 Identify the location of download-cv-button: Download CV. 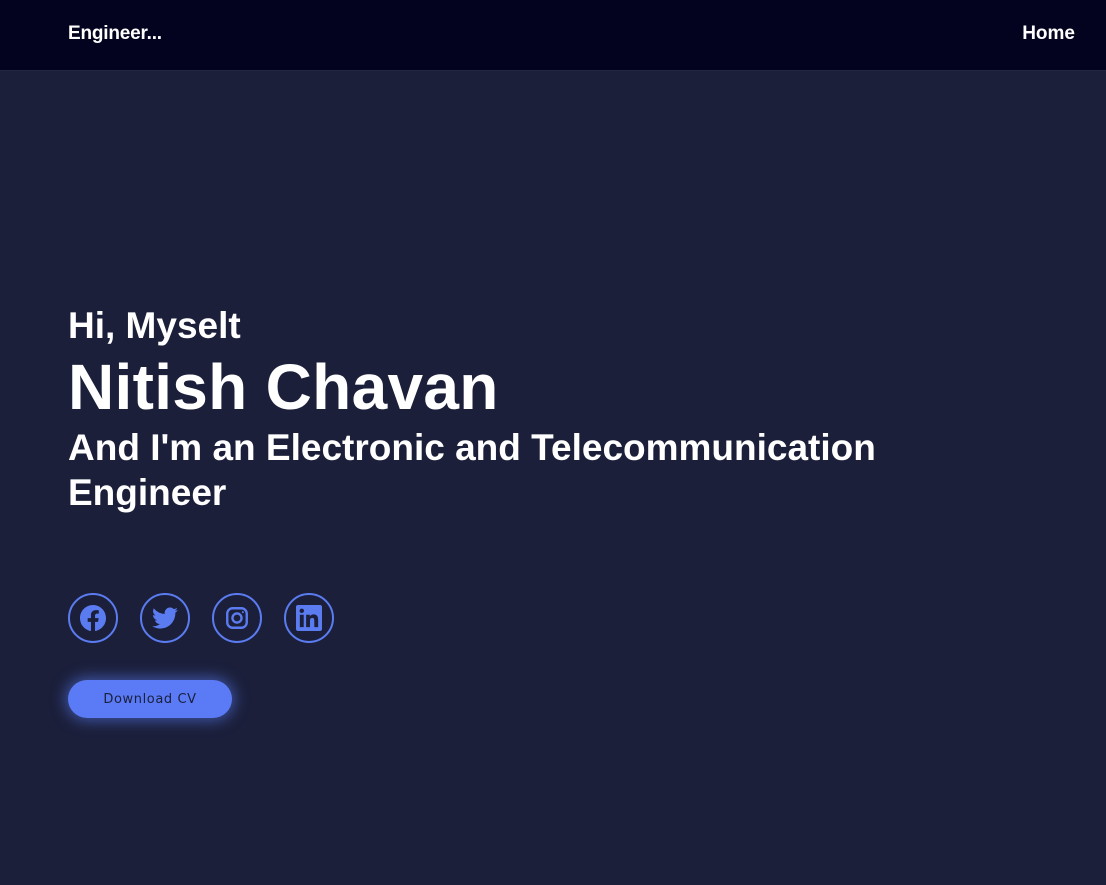
(150, 699).